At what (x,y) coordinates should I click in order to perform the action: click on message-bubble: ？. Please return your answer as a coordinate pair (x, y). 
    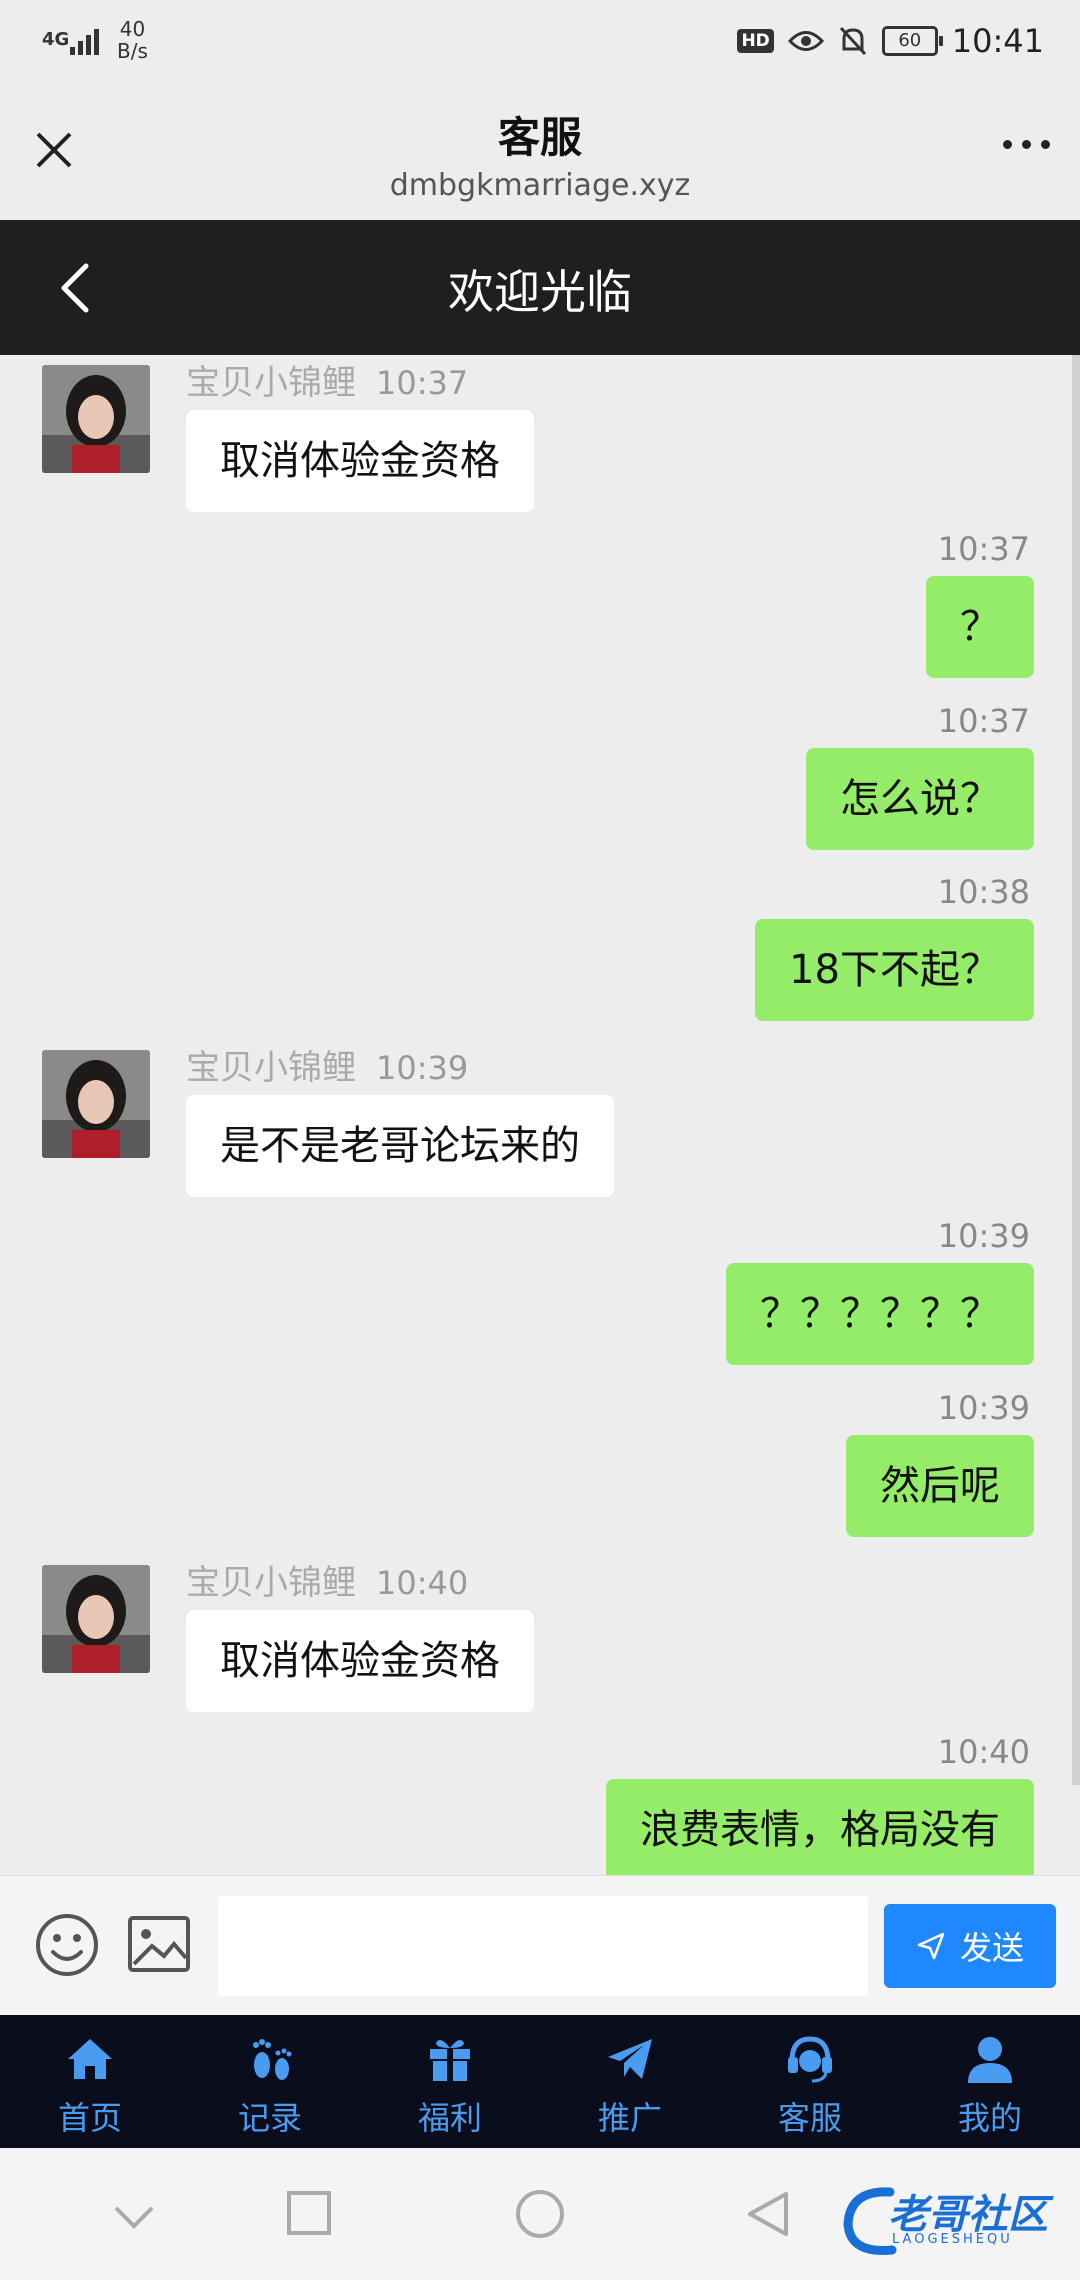
    Looking at the image, I should click on (980, 627).